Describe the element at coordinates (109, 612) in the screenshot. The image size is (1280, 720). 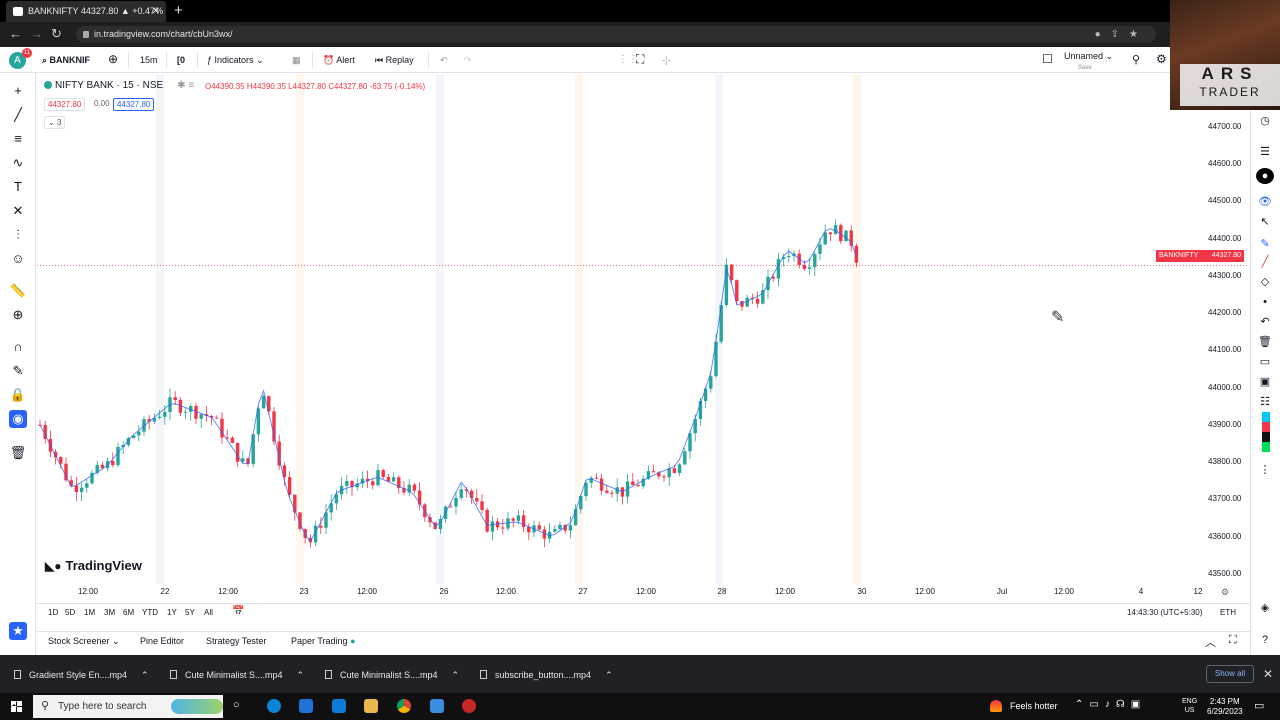
I see `range-button-3m: 3M` at that location.